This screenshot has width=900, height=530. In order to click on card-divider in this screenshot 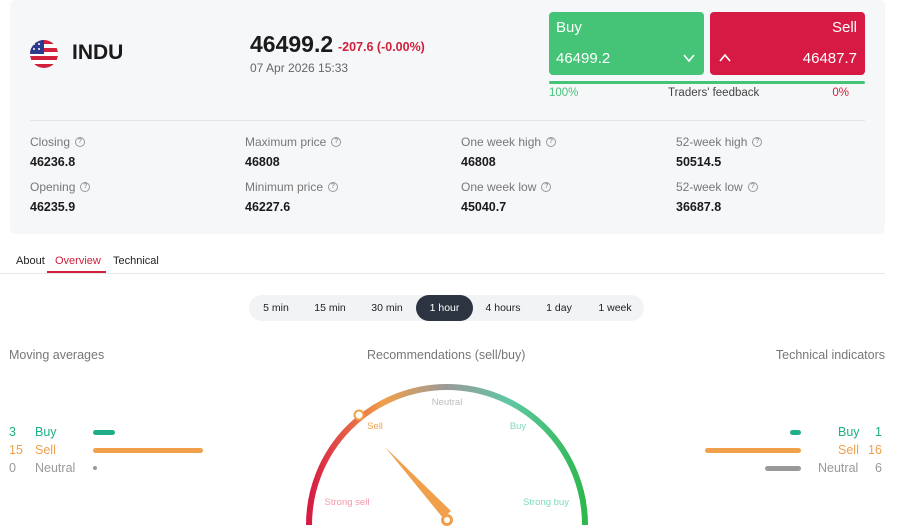, I will do `click(447, 120)`.